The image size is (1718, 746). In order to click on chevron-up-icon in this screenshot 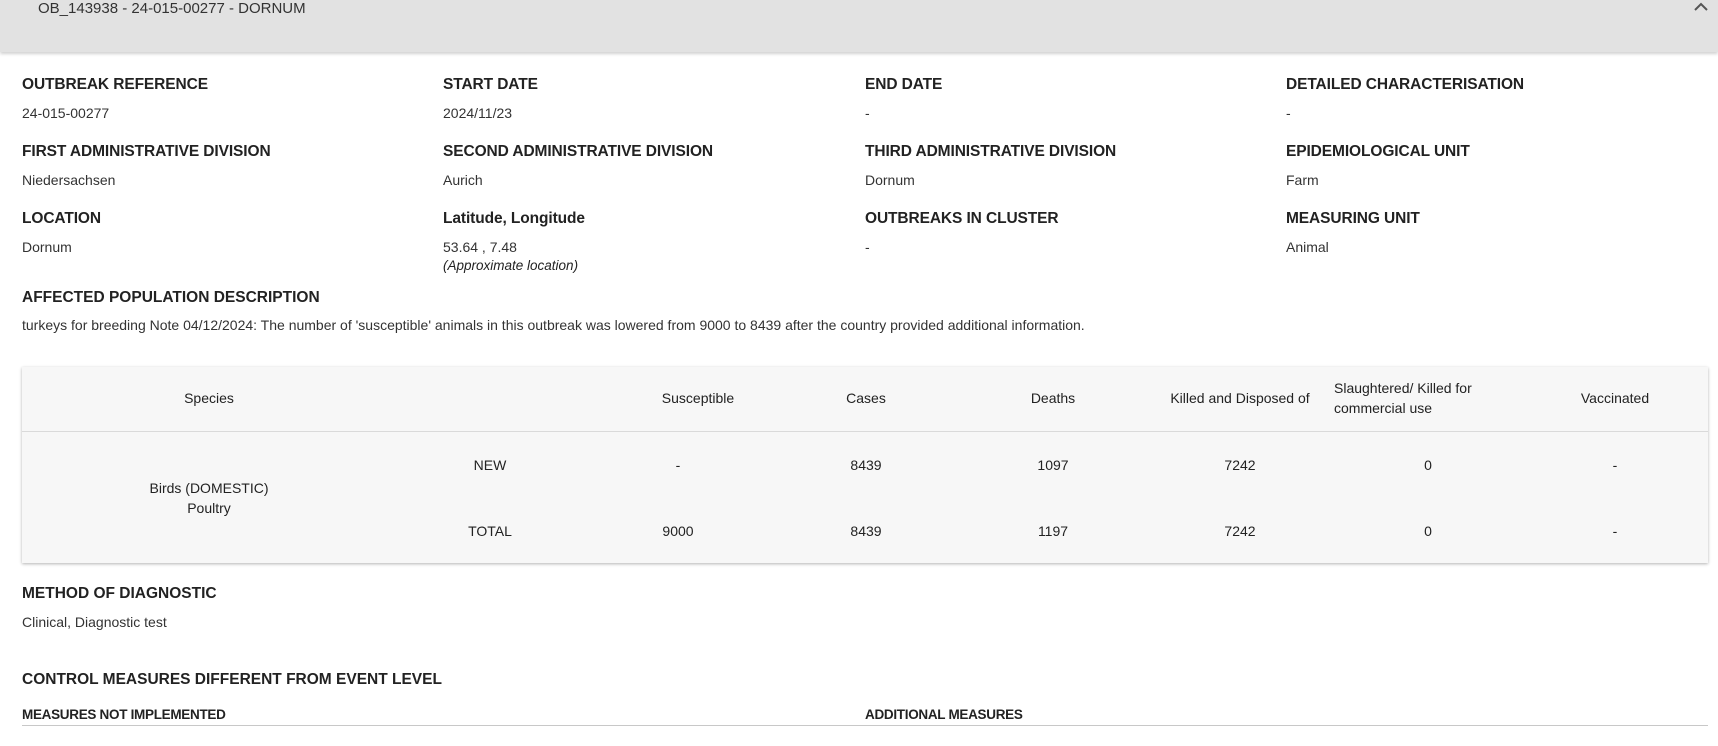, I will do `click(1701, 9)`.